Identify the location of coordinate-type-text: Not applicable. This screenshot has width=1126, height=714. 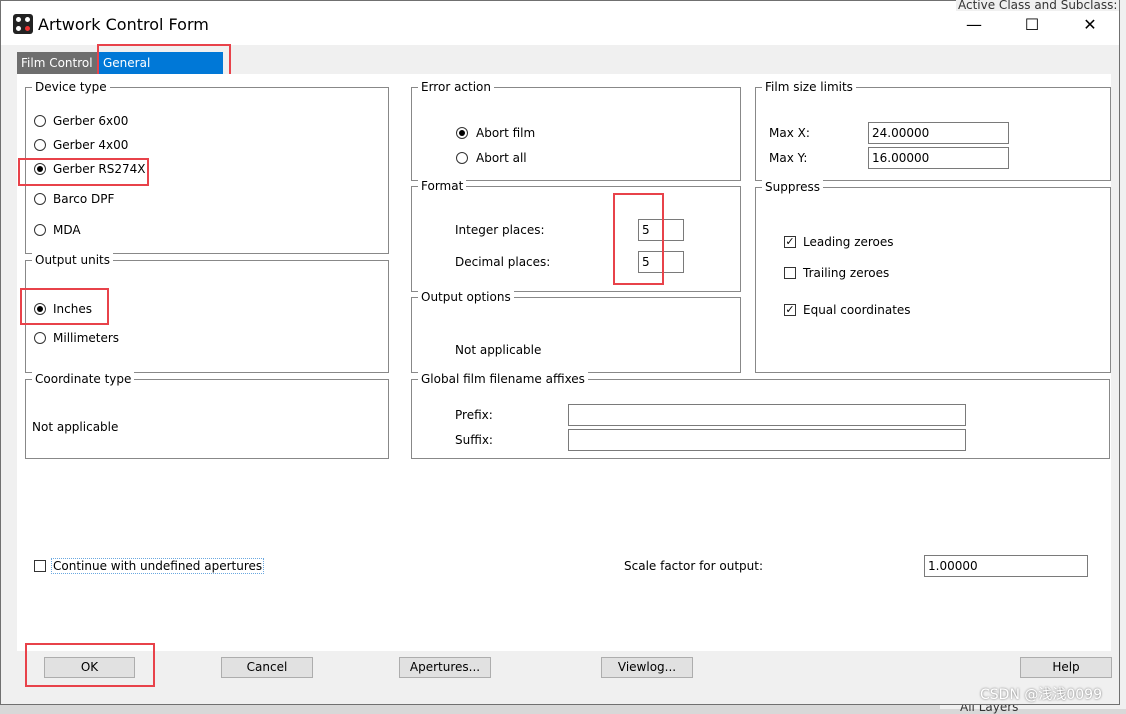
(75, 427).